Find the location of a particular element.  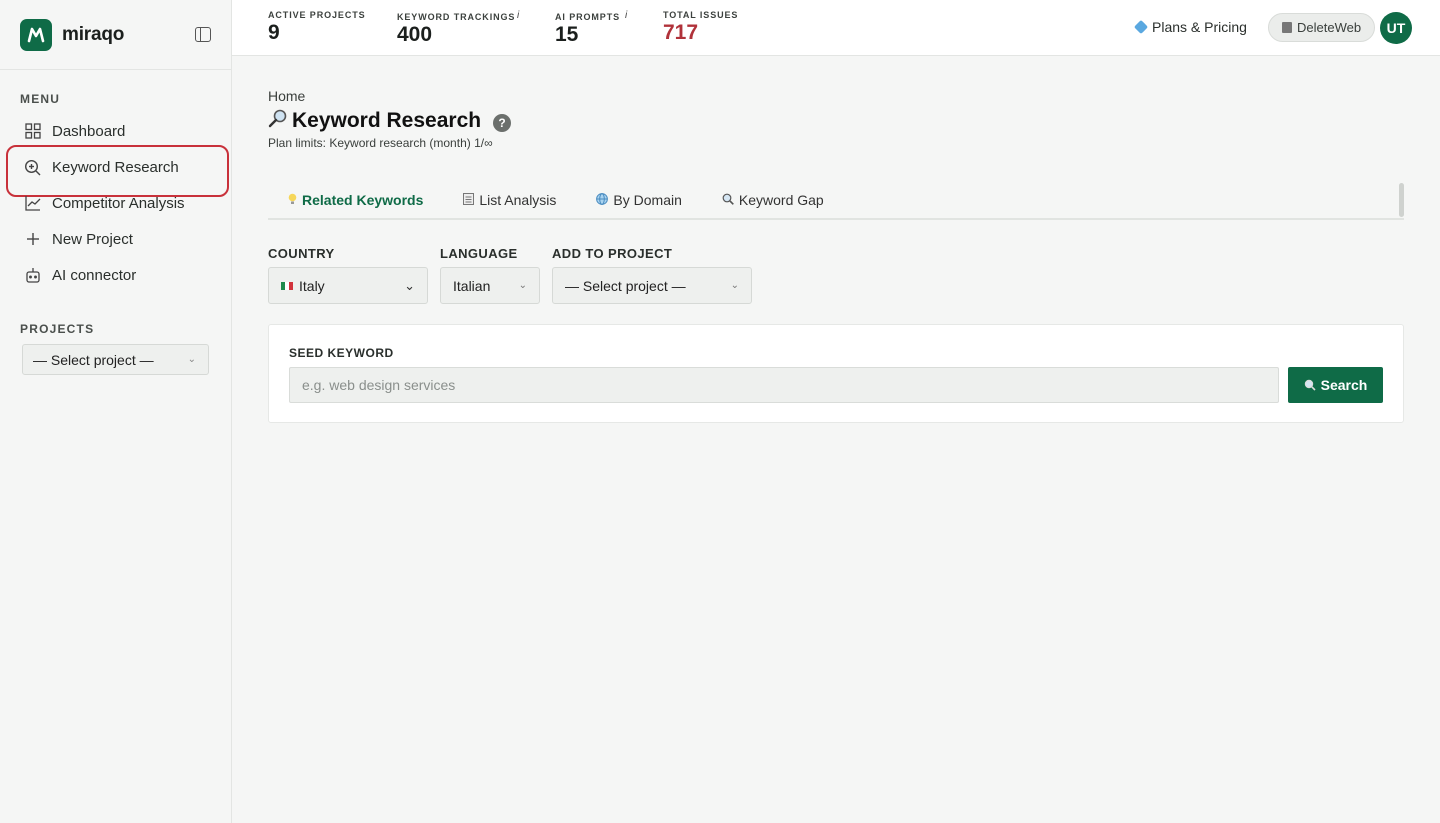

workspace-button: DeleteWeb is located at coordinates (1322, 27).